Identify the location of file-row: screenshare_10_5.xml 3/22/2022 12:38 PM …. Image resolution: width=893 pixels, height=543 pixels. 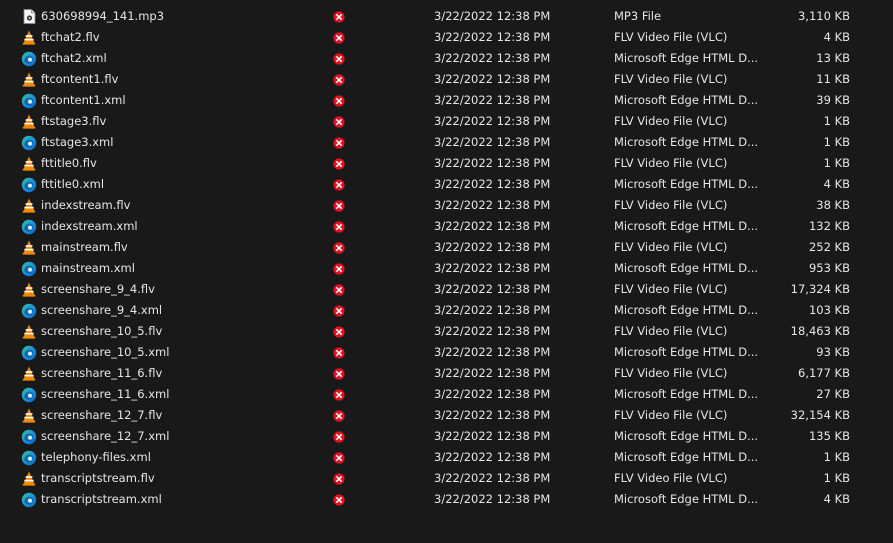
(446, 352).